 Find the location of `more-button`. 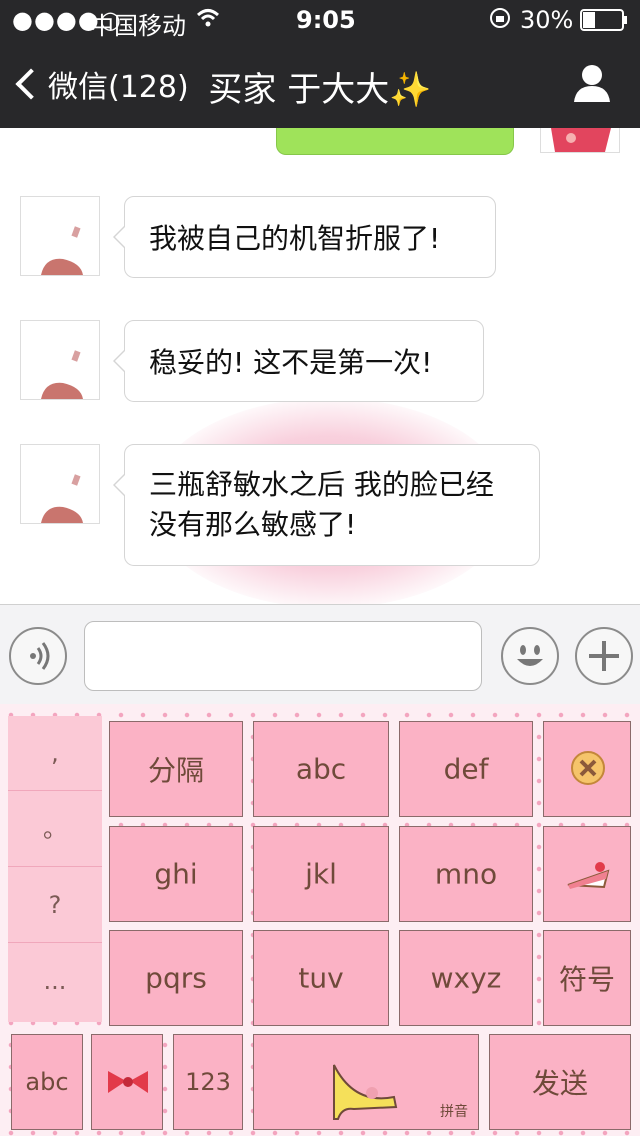

more-button is located at coordinates (604, 656).